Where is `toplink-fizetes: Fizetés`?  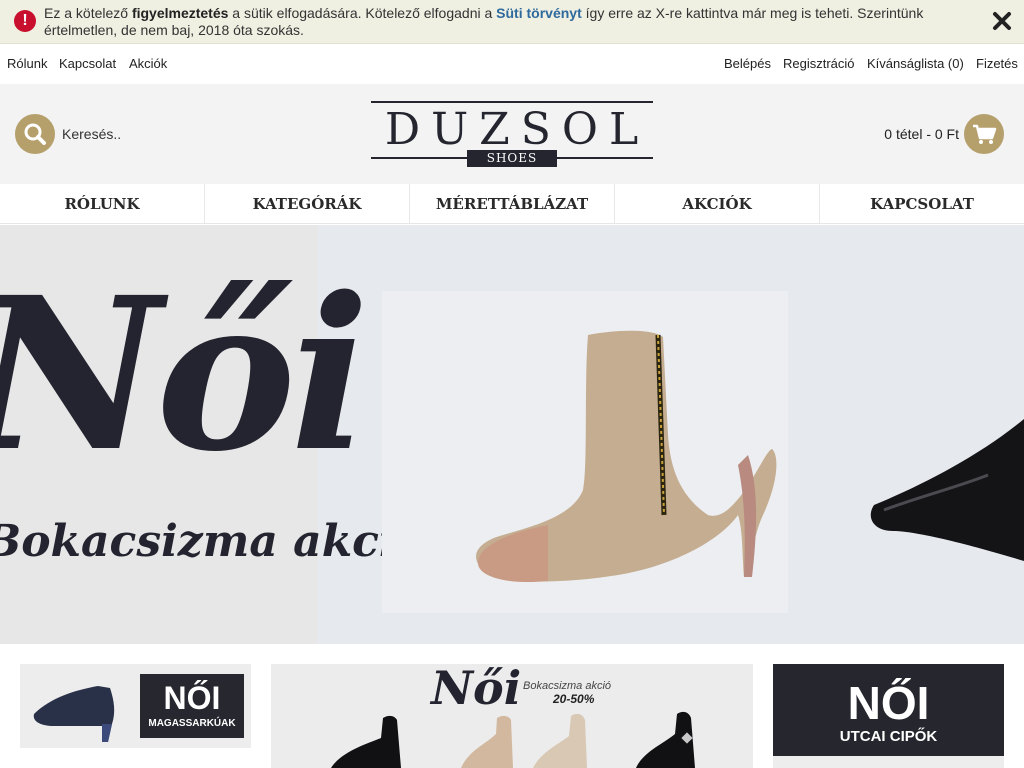
toplink-fizetes: Fizetés is located at coordinates (997, 63).